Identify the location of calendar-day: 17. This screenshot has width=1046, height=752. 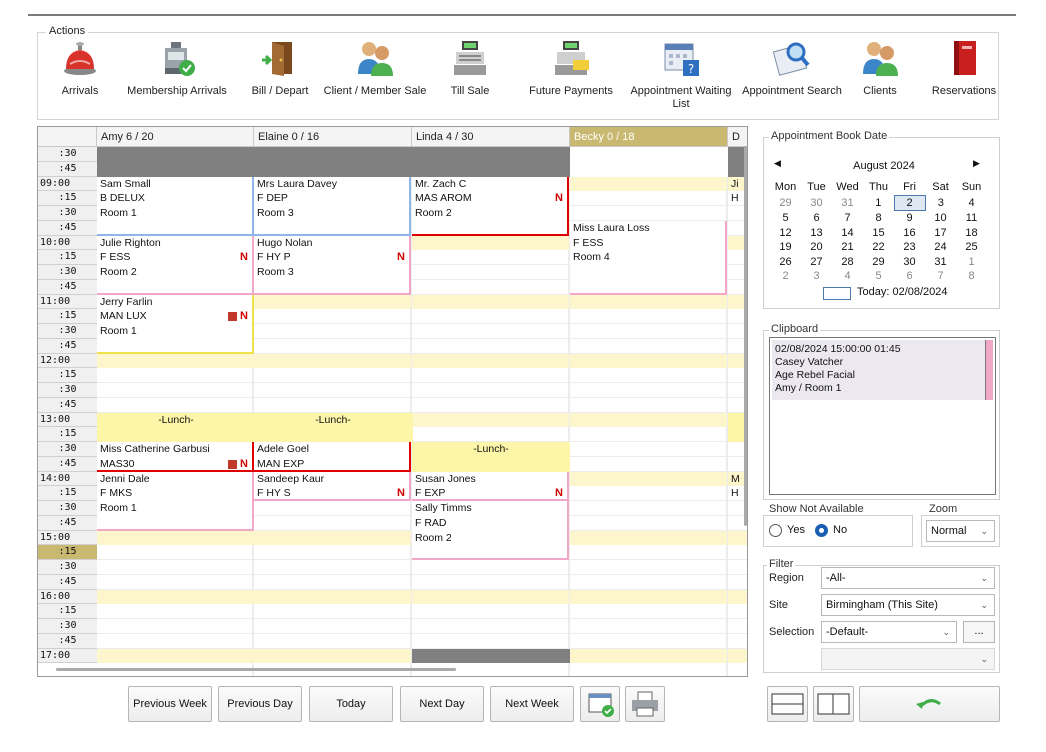
(940, 233).